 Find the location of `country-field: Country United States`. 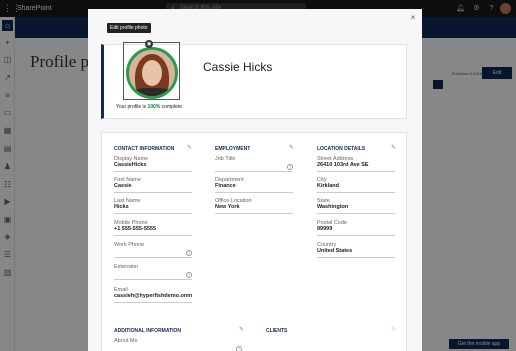

country-field: Country United States is located at coordinates (356, 250).